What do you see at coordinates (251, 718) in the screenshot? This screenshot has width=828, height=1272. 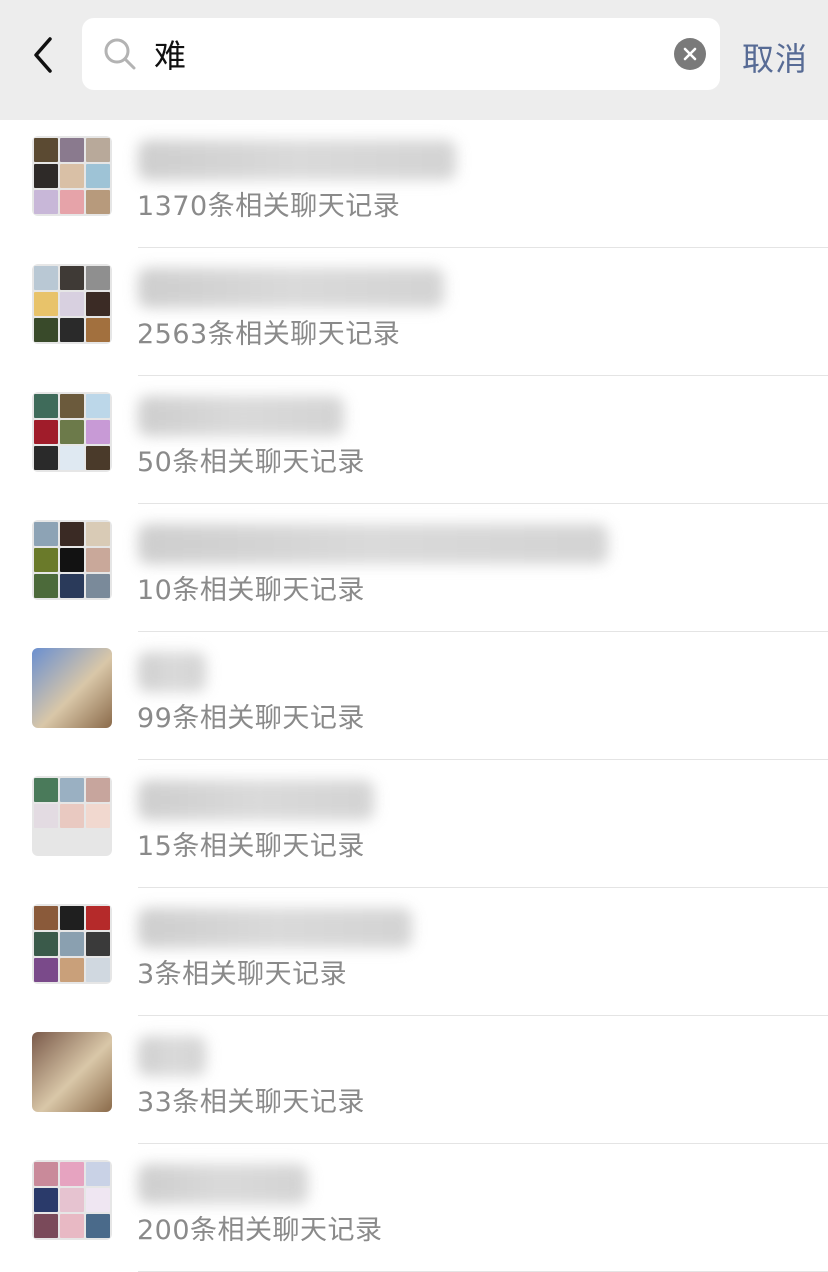 I see `message-count-label: 99条相关聊天记录` at bounding box center [251, 718].